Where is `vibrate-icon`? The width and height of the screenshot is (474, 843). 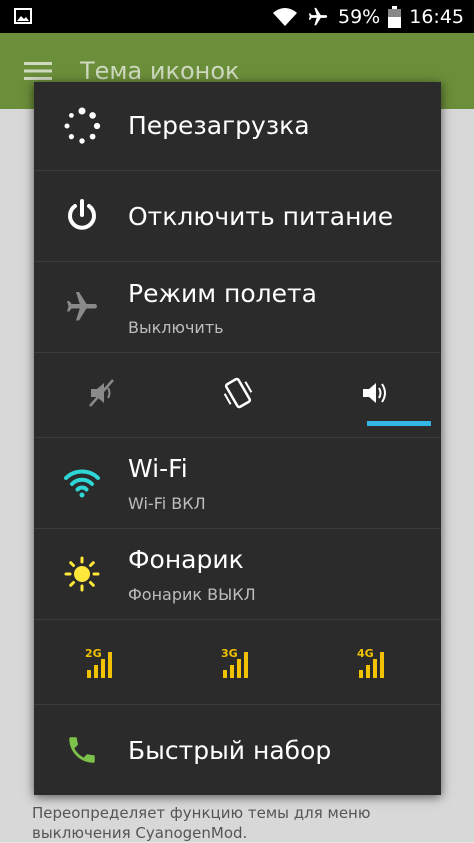
vibrate-icon is located at coordinates (238, 395).